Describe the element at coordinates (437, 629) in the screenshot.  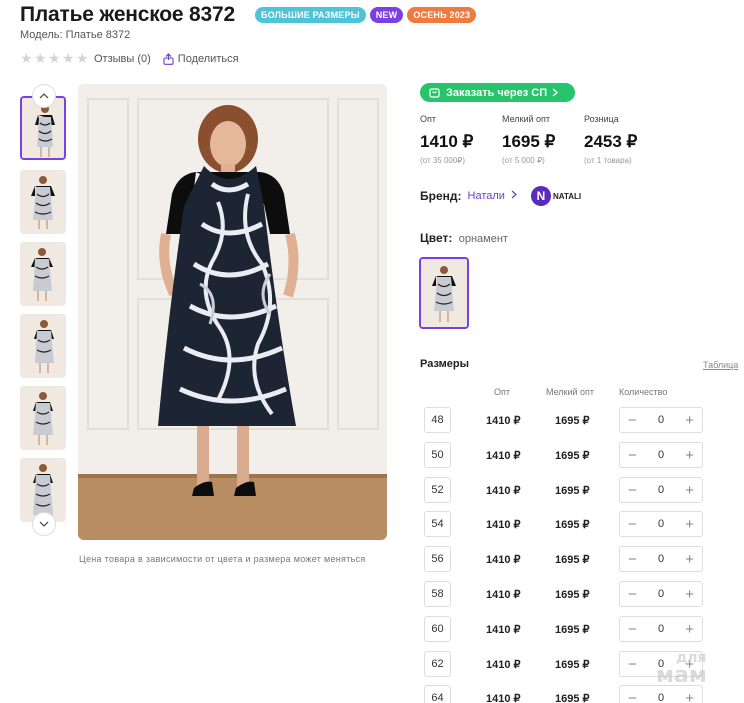
I see `size-chip: 60` at that location.